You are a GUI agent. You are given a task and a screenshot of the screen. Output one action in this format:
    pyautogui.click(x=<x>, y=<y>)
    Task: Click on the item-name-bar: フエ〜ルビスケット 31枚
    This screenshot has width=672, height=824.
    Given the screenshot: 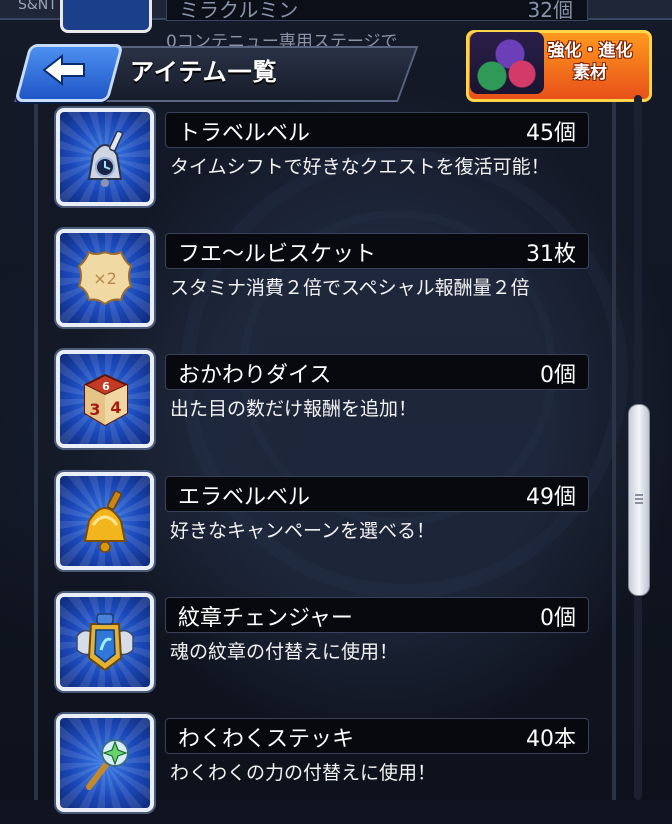 What is the action you would take?
    pyautogui.click(x=377, y=251)
    